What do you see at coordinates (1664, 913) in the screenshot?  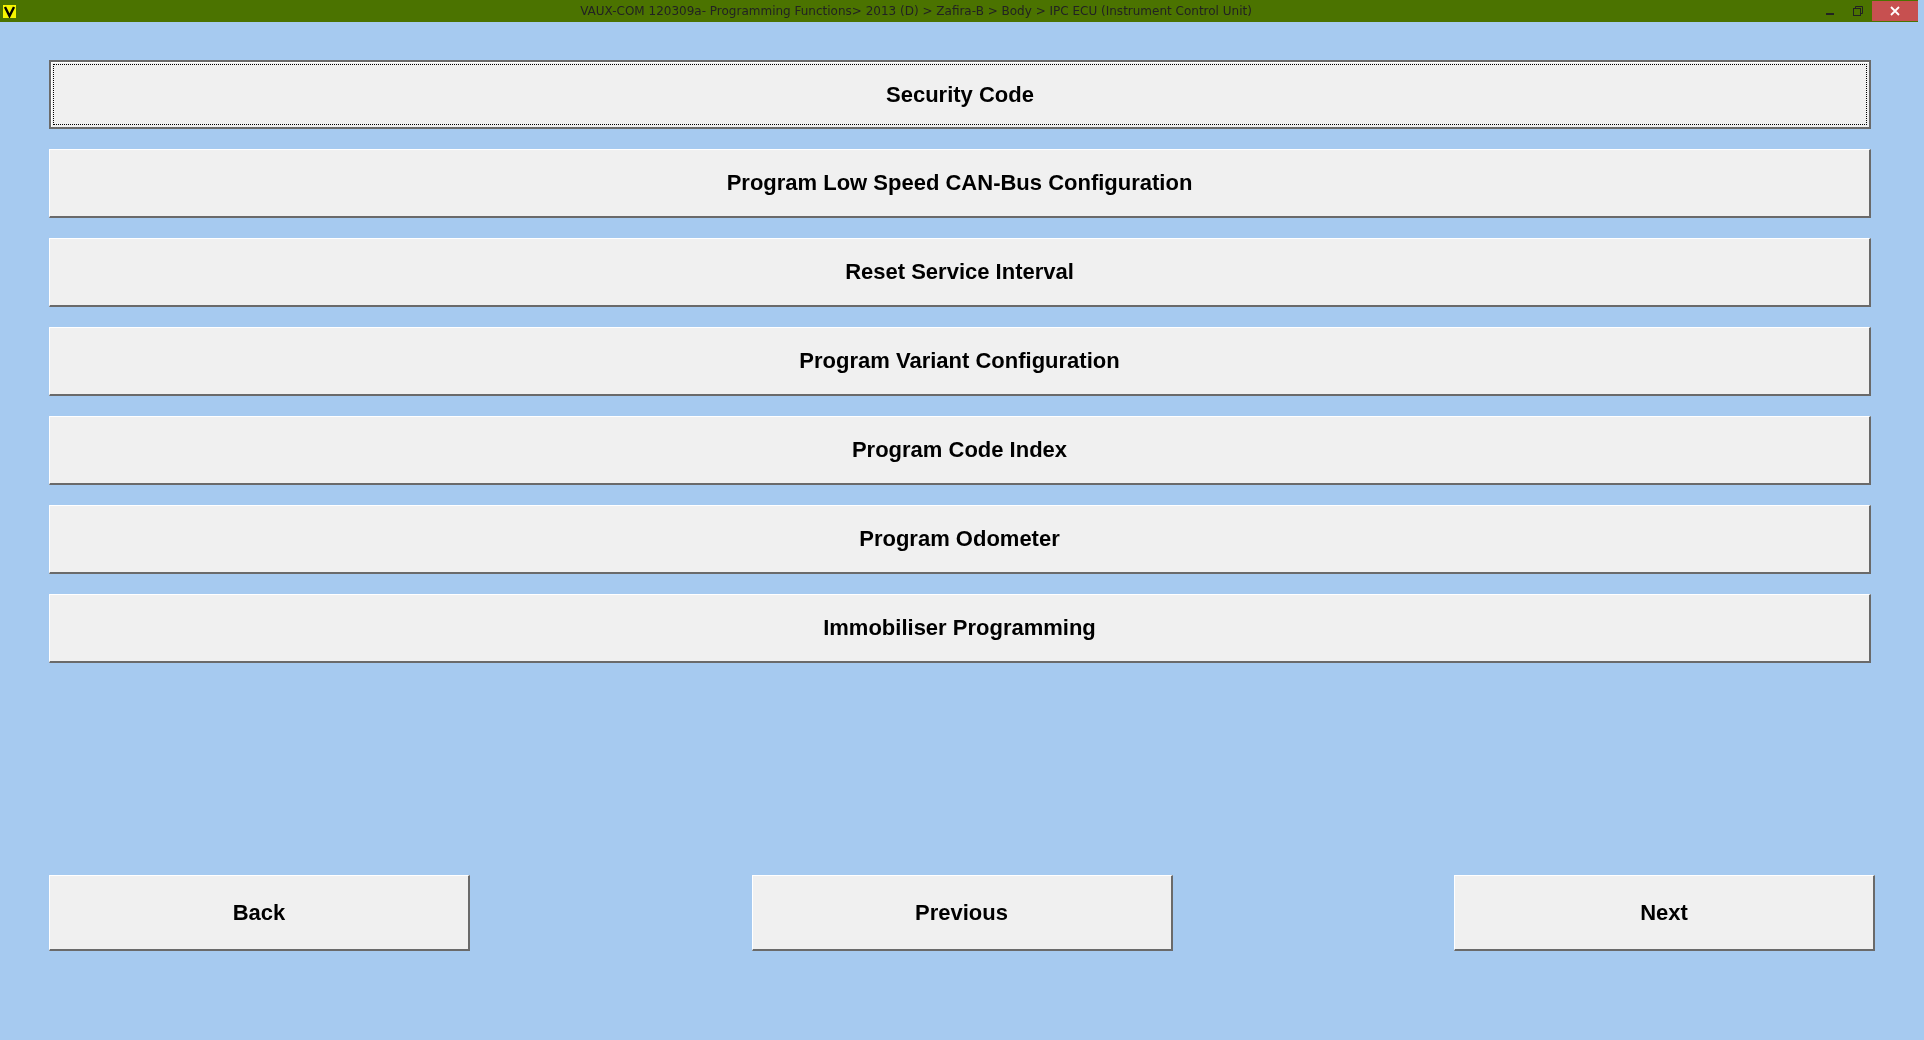 I see `nav-button: Next` at bounding box center [1664, 913].